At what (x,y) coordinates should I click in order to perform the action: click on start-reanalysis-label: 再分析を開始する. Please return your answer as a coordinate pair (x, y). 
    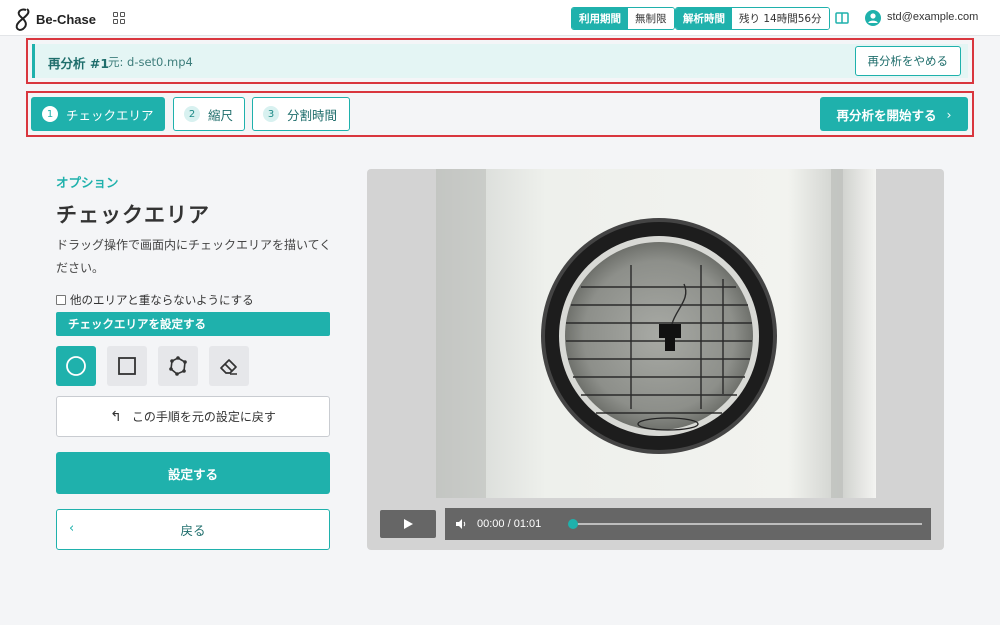
    Looking at the image, I should click on (886, 115).